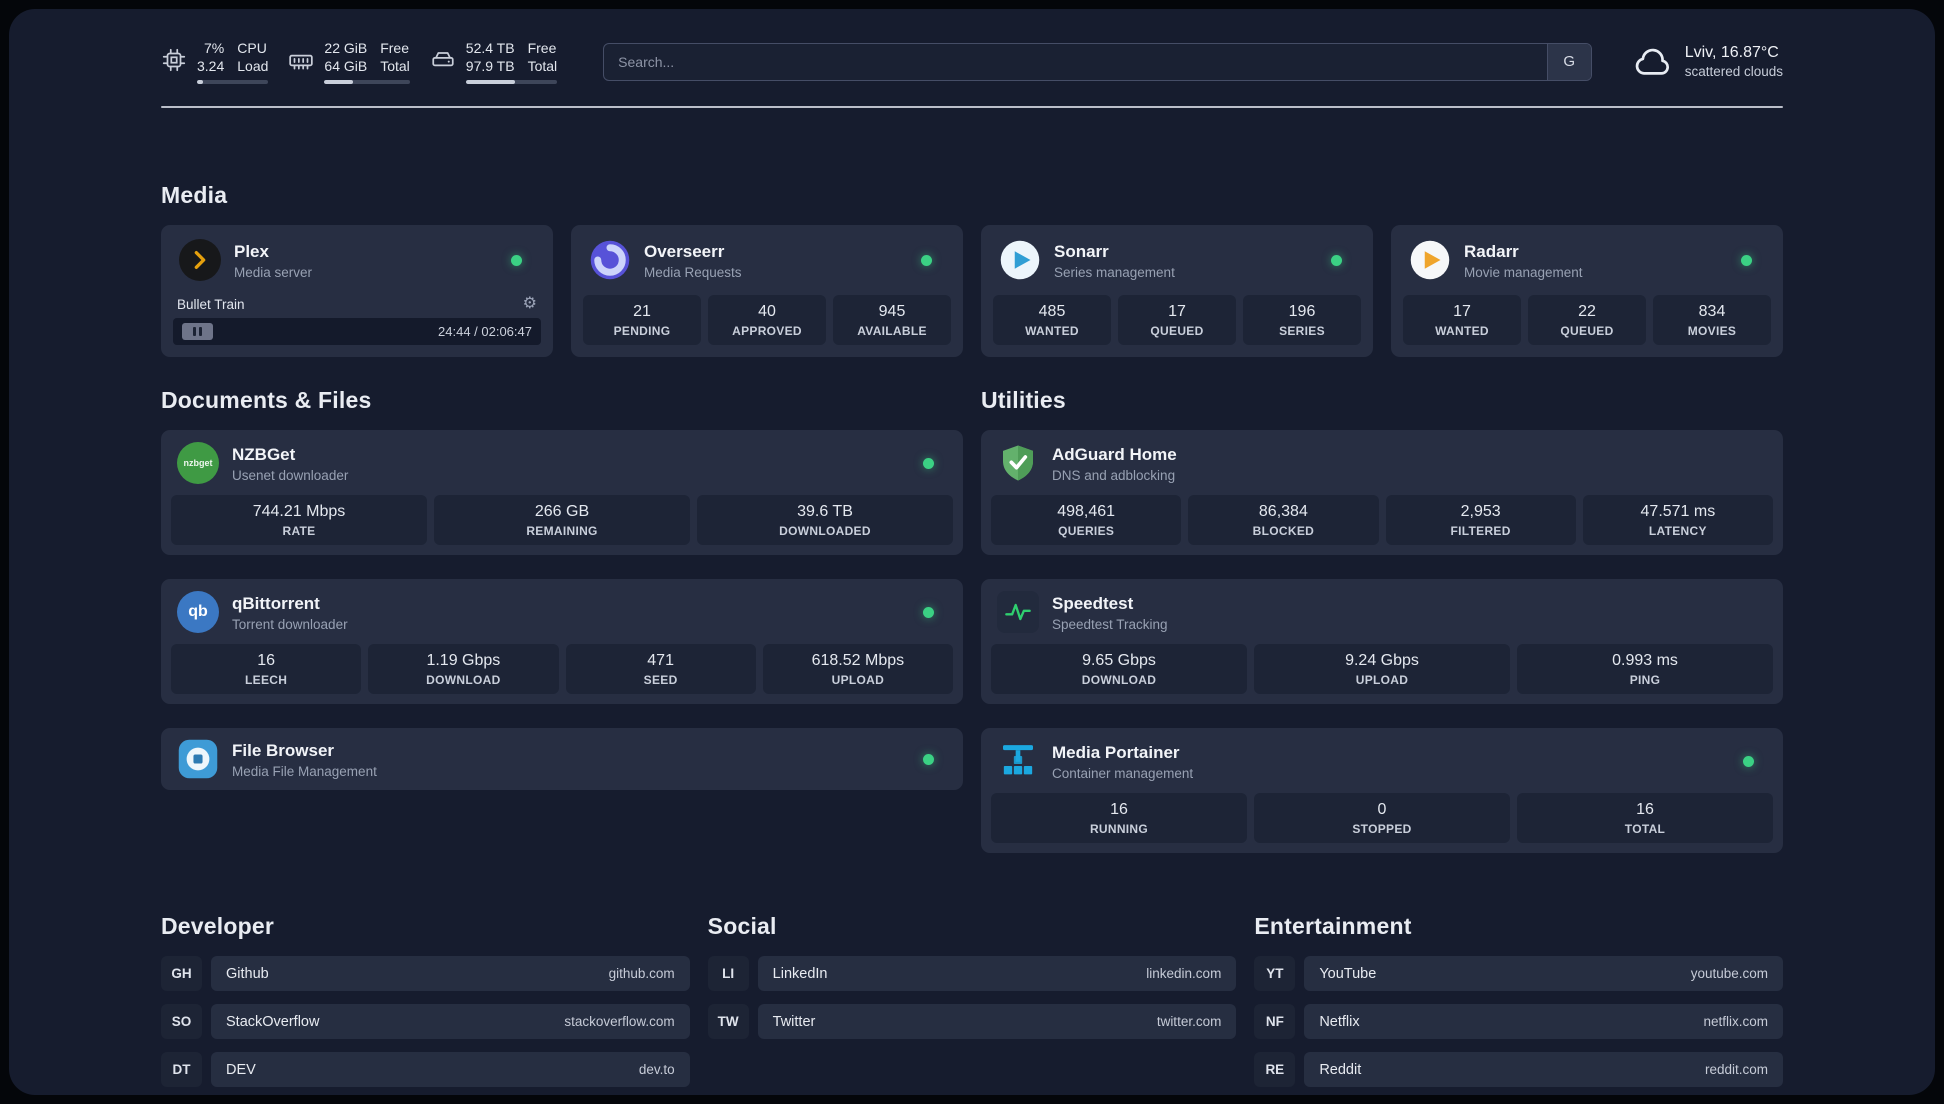 This screenshot has width=1944, height=1104. Describe the element at coordinates (767, 260) in the screenshot. I see `app-card-header: Overseerr Media Requests` at that location.